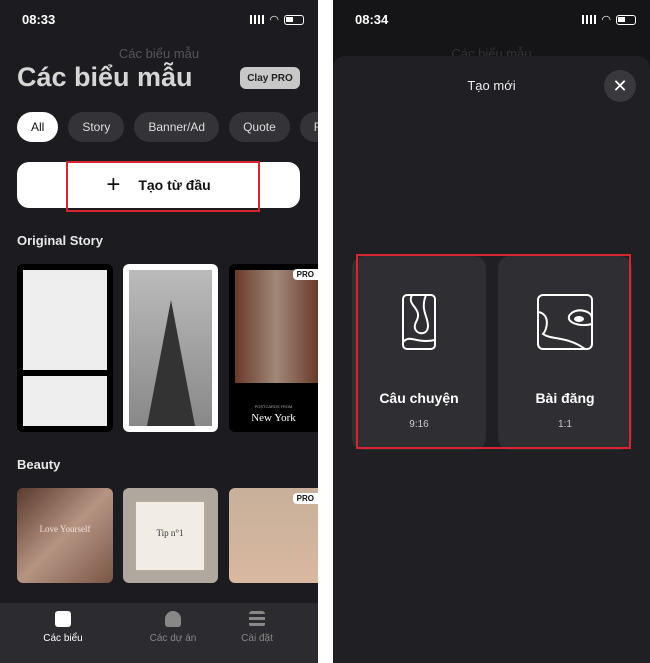 The image size is (650, 663). What do you see at coordinates (177, 127) in the screenshot?
I see `chip-banner-ad: Banner/Ad` at bounding box center [177, 127].